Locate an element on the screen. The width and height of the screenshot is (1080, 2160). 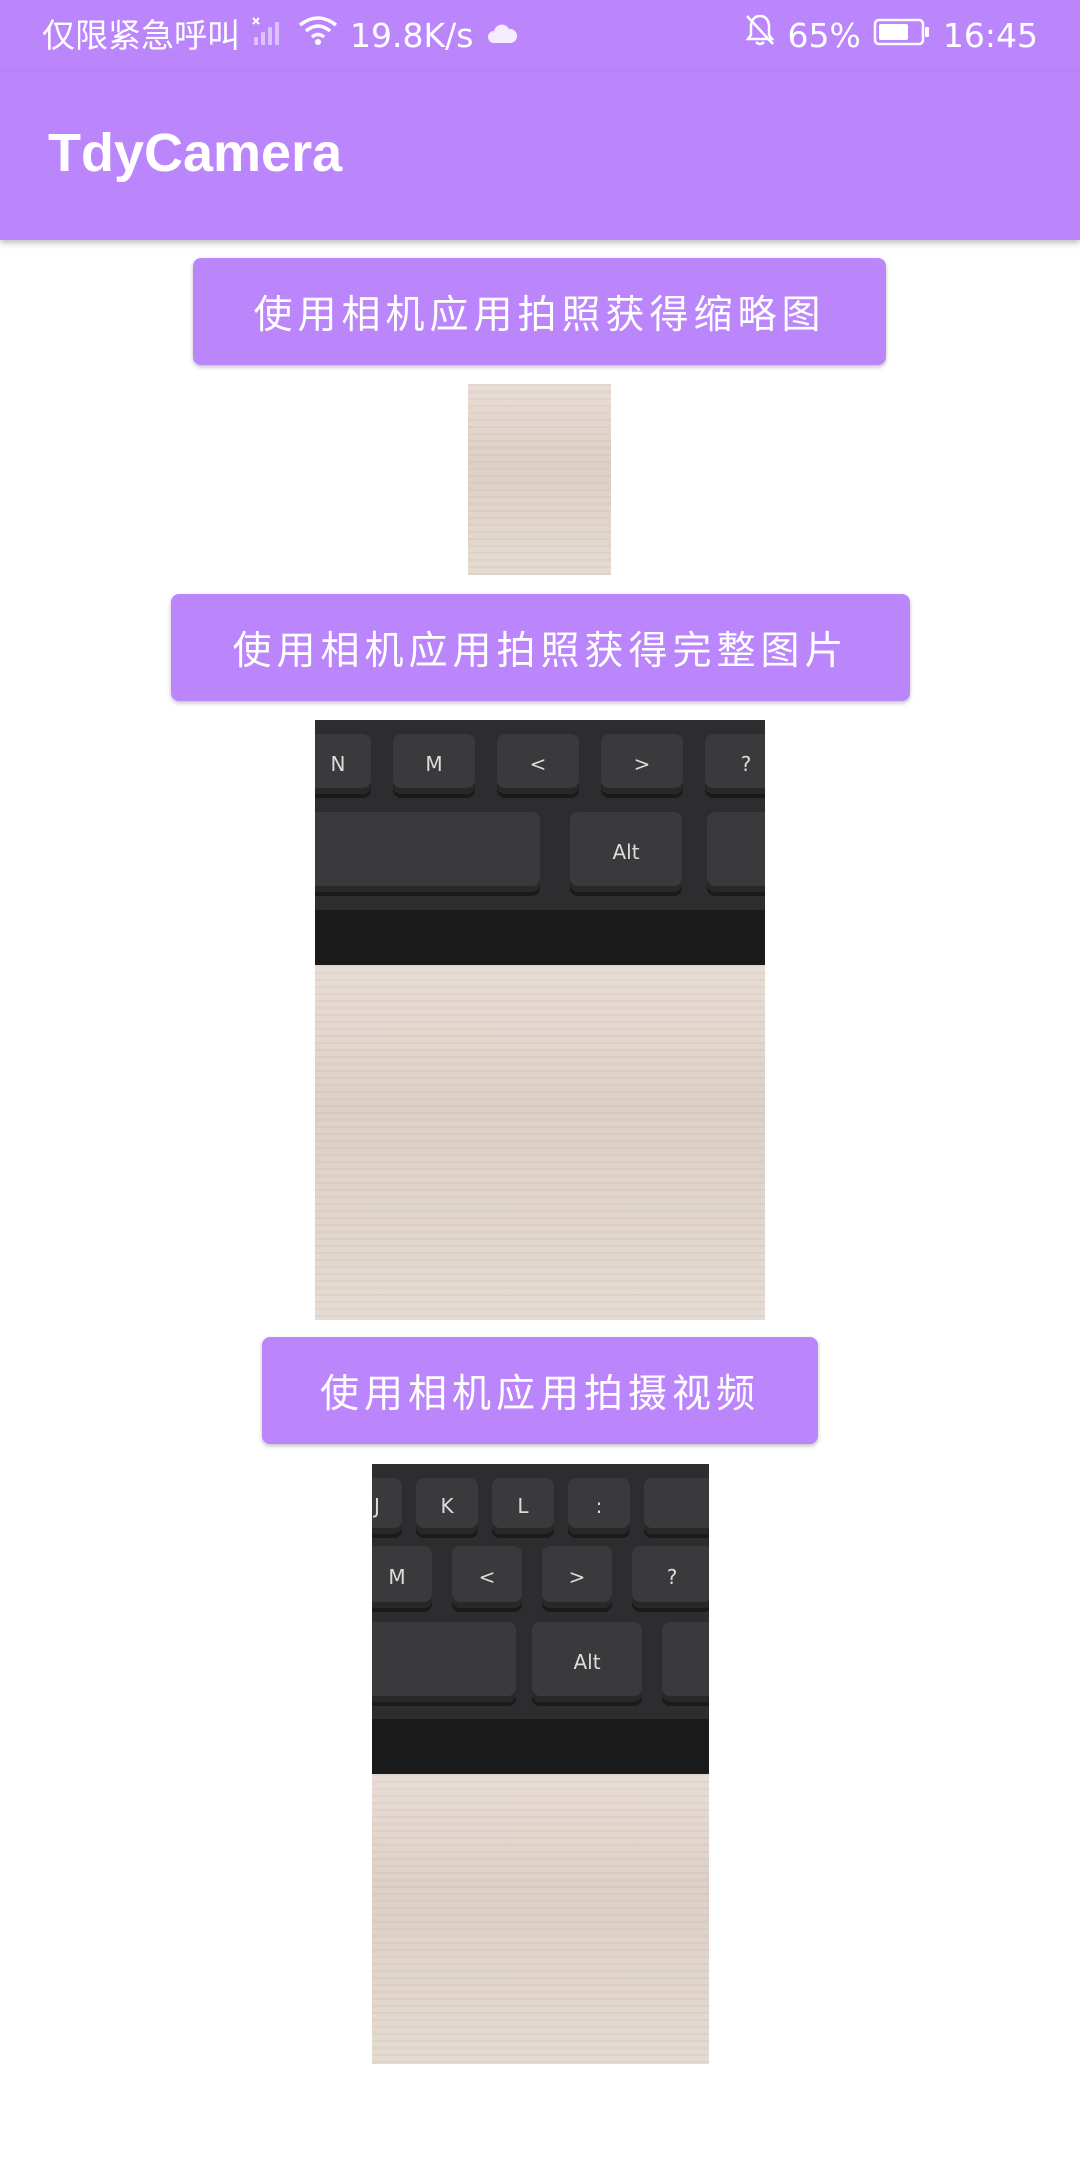
key-l: L is located at coordinates (523, 1506).